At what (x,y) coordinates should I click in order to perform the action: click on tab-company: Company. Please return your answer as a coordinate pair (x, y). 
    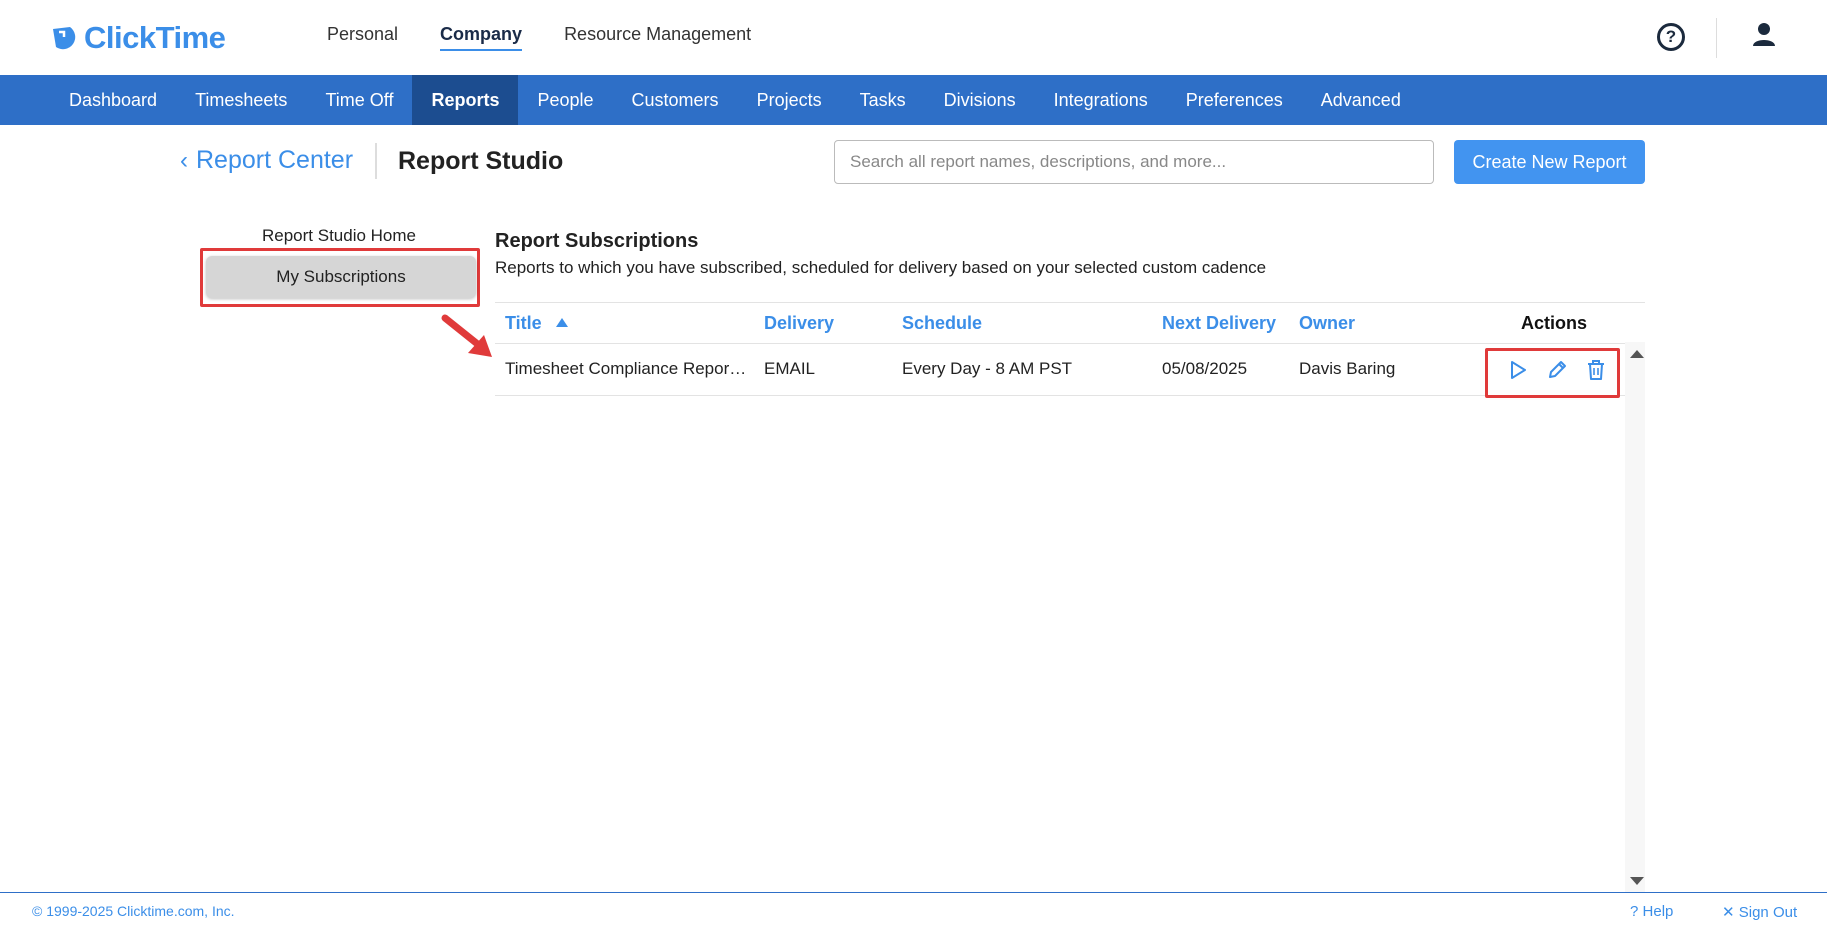
    Looking at the image, I should click on (481, 37).